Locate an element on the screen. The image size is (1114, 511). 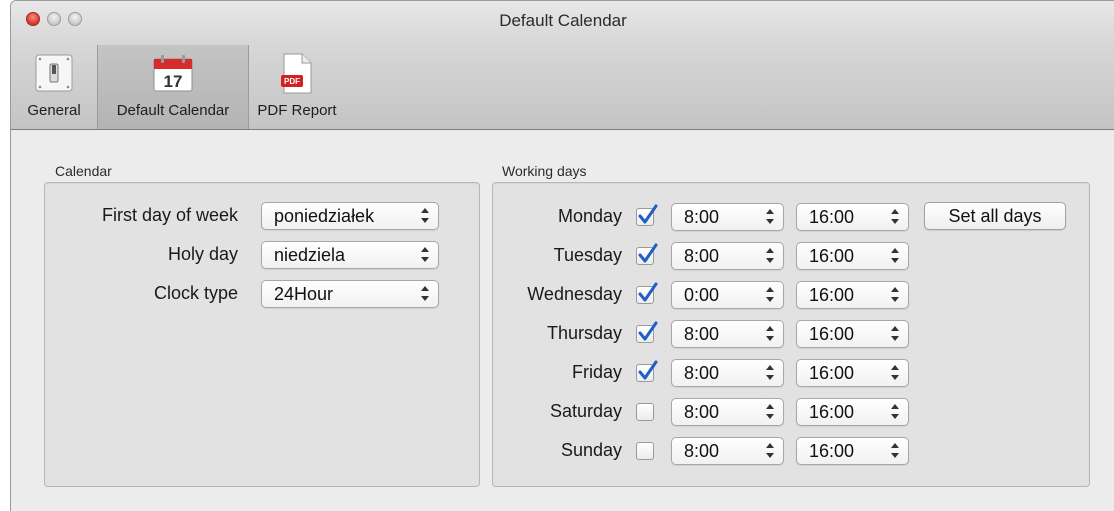
clock-type-popup: 24Hour is located at coordinates (350, 294).